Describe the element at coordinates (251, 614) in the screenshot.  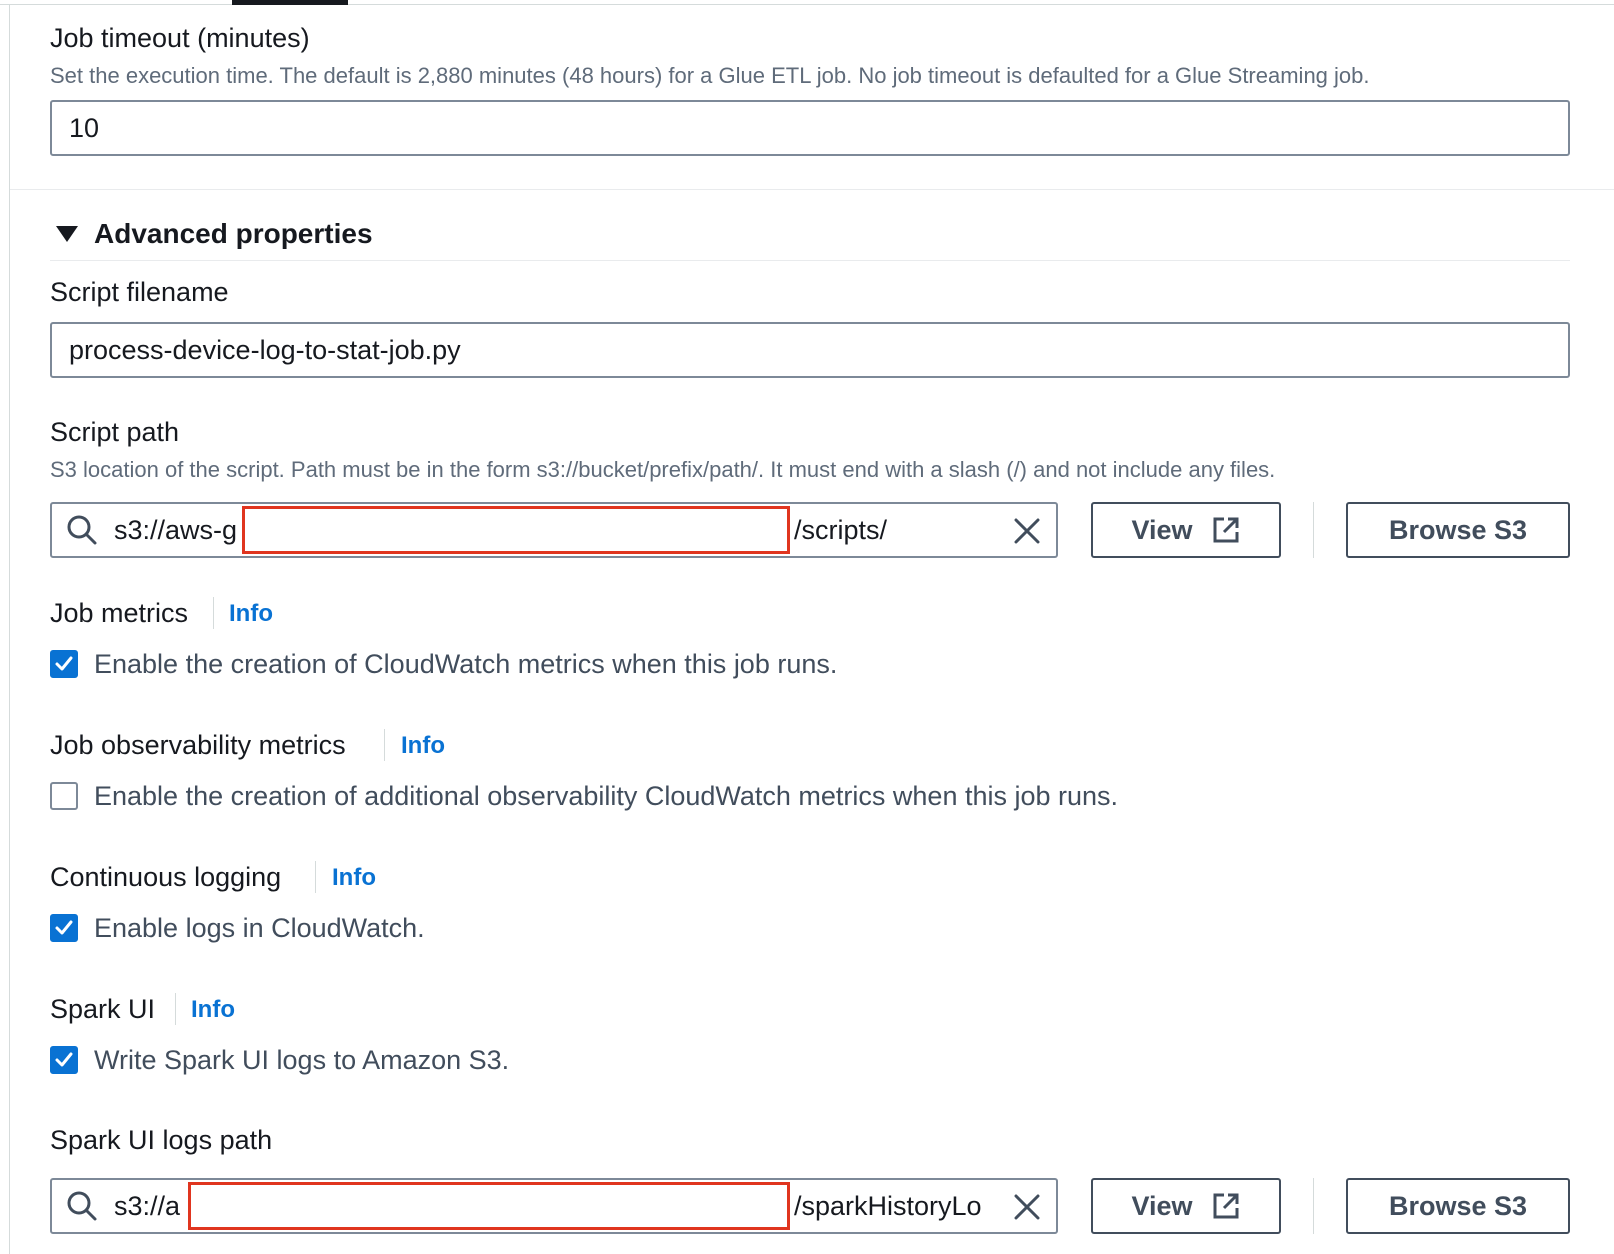
I see `job-metrics-info-link: Info` at that location.